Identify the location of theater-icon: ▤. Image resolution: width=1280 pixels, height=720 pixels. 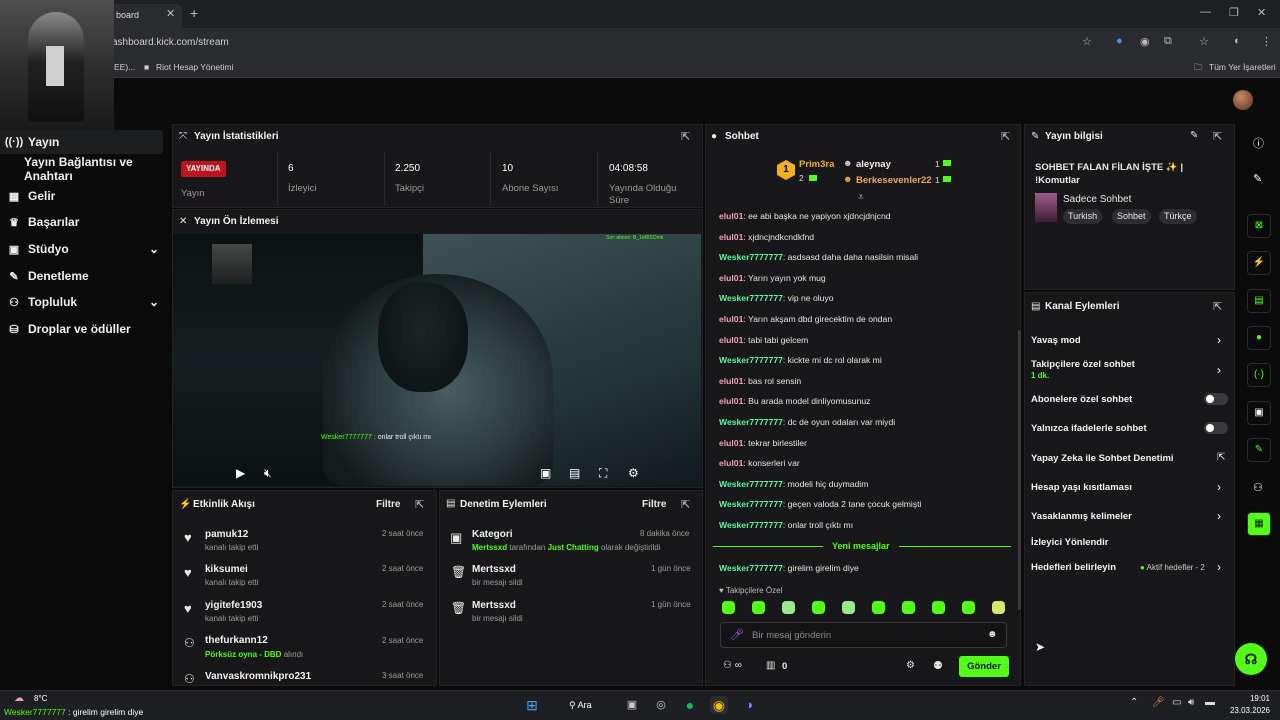
(574, 473).